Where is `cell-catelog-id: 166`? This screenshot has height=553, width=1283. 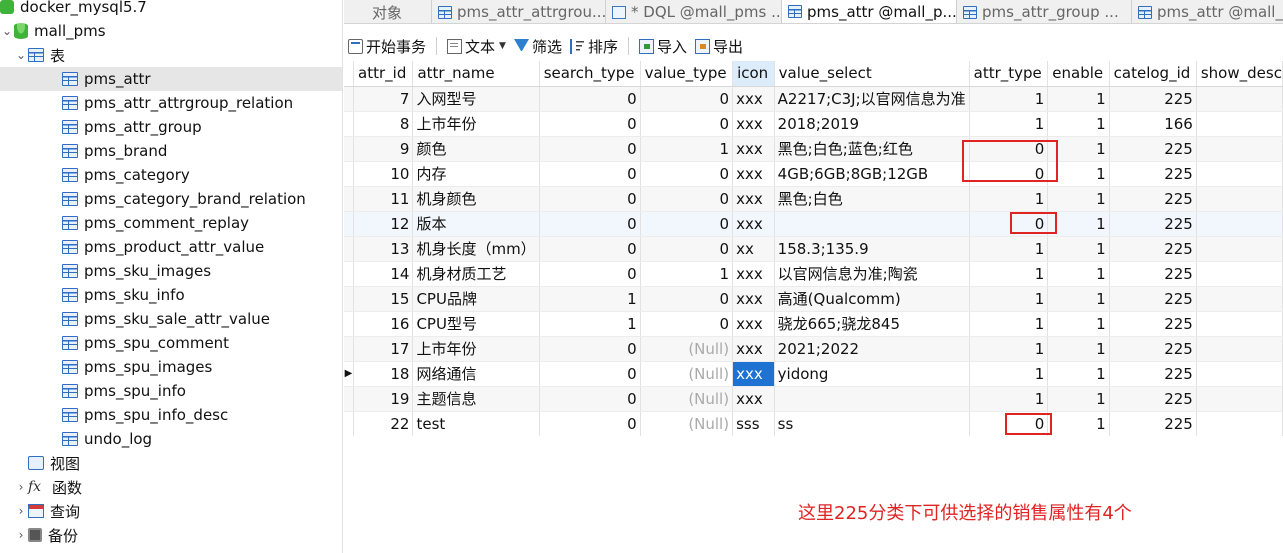
cell-catelog-id: 166 is located at coordinates (1153, 124).